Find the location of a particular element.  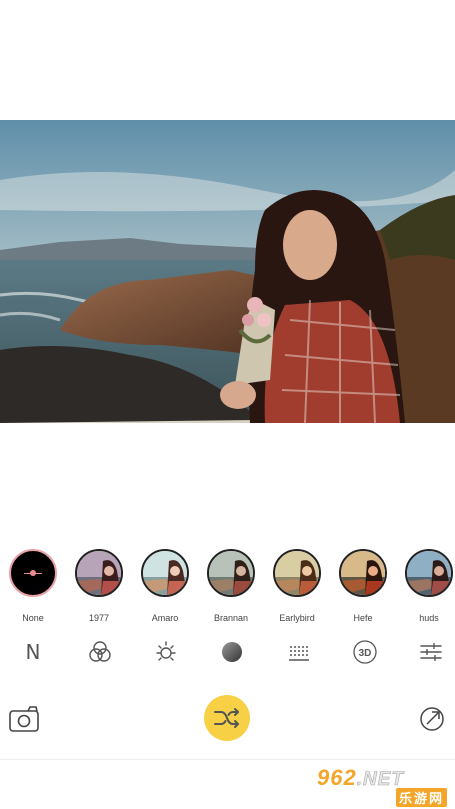

overlap-circles-icon is located at coordinates (100, 651).